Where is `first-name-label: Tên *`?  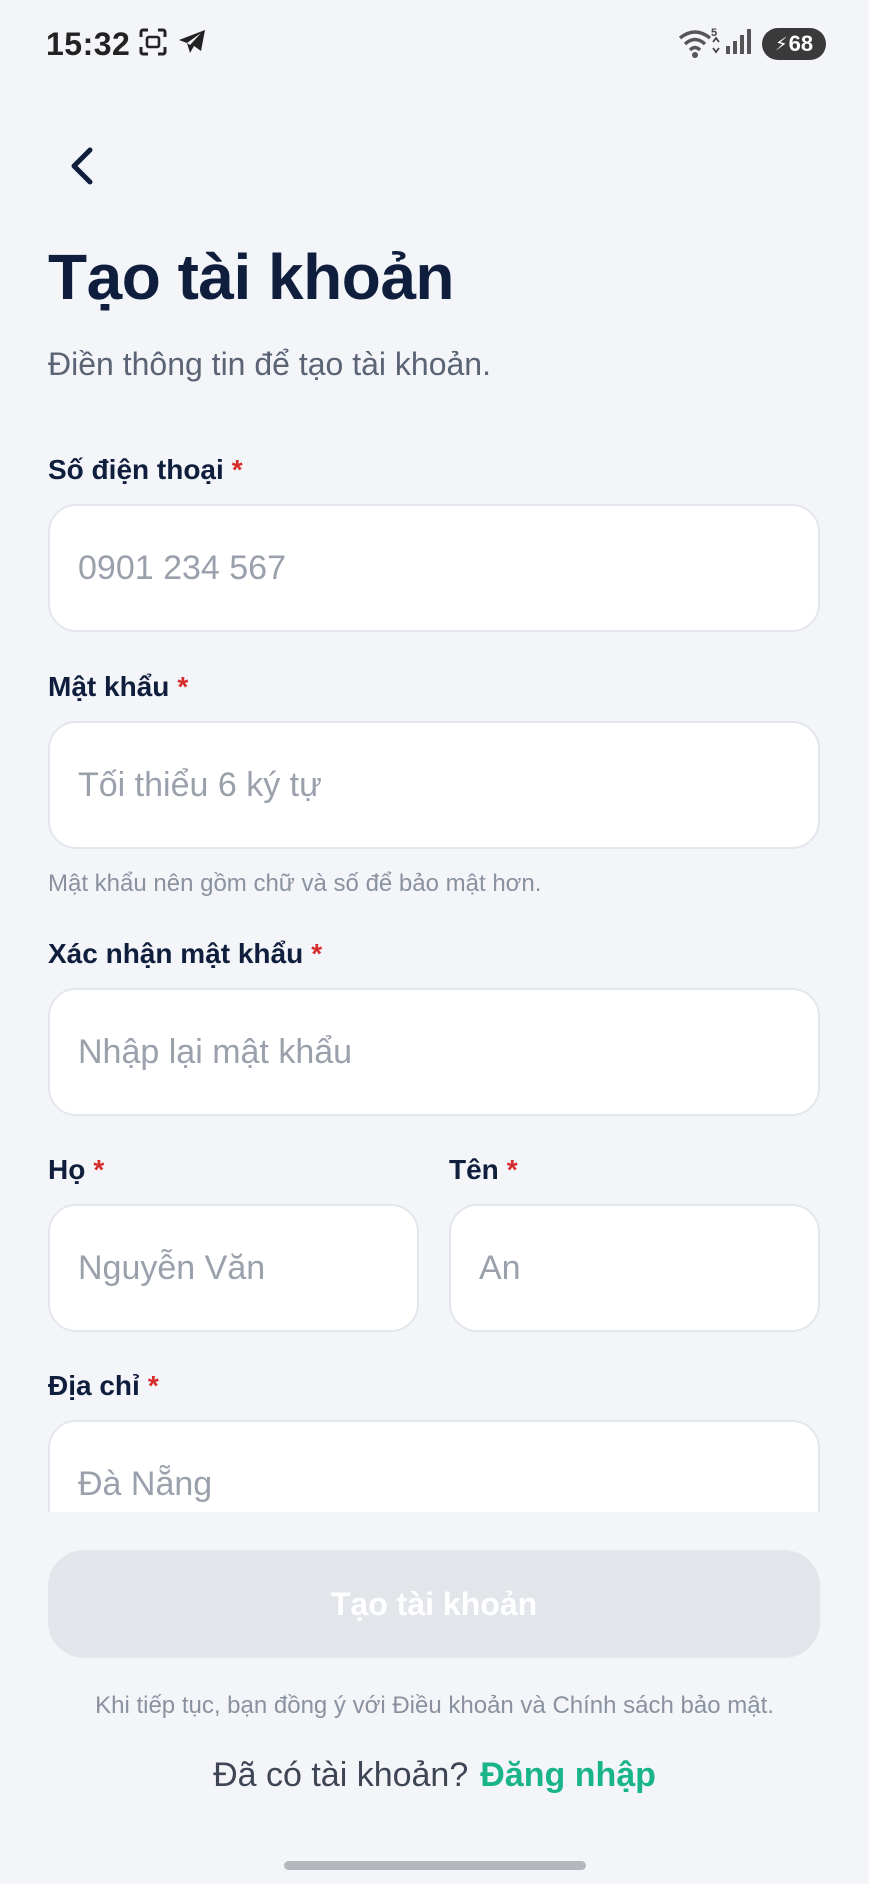 first-name-label: Tên * is located at coordinates (483, 1170).